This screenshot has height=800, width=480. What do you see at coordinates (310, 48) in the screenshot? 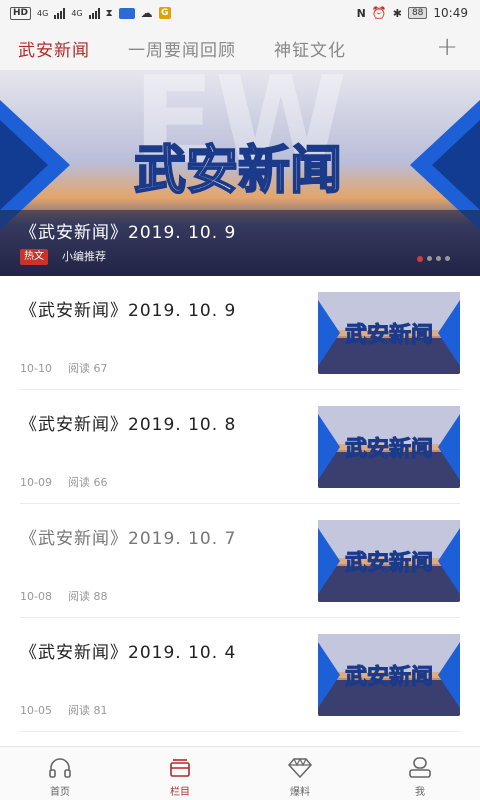
I see `tab-culture: 神钲文化` at bounding box center [310, 48].